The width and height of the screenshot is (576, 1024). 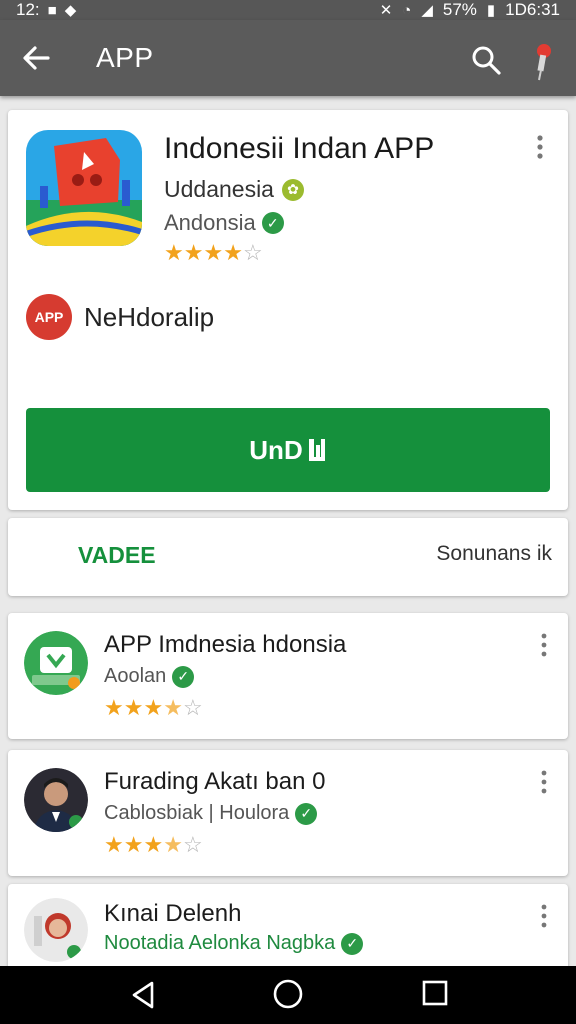 I want to click on list-item: APP Imdnesia hdonsia Aoolan ✓ ★★★★☆, so click(x=288, y=676).